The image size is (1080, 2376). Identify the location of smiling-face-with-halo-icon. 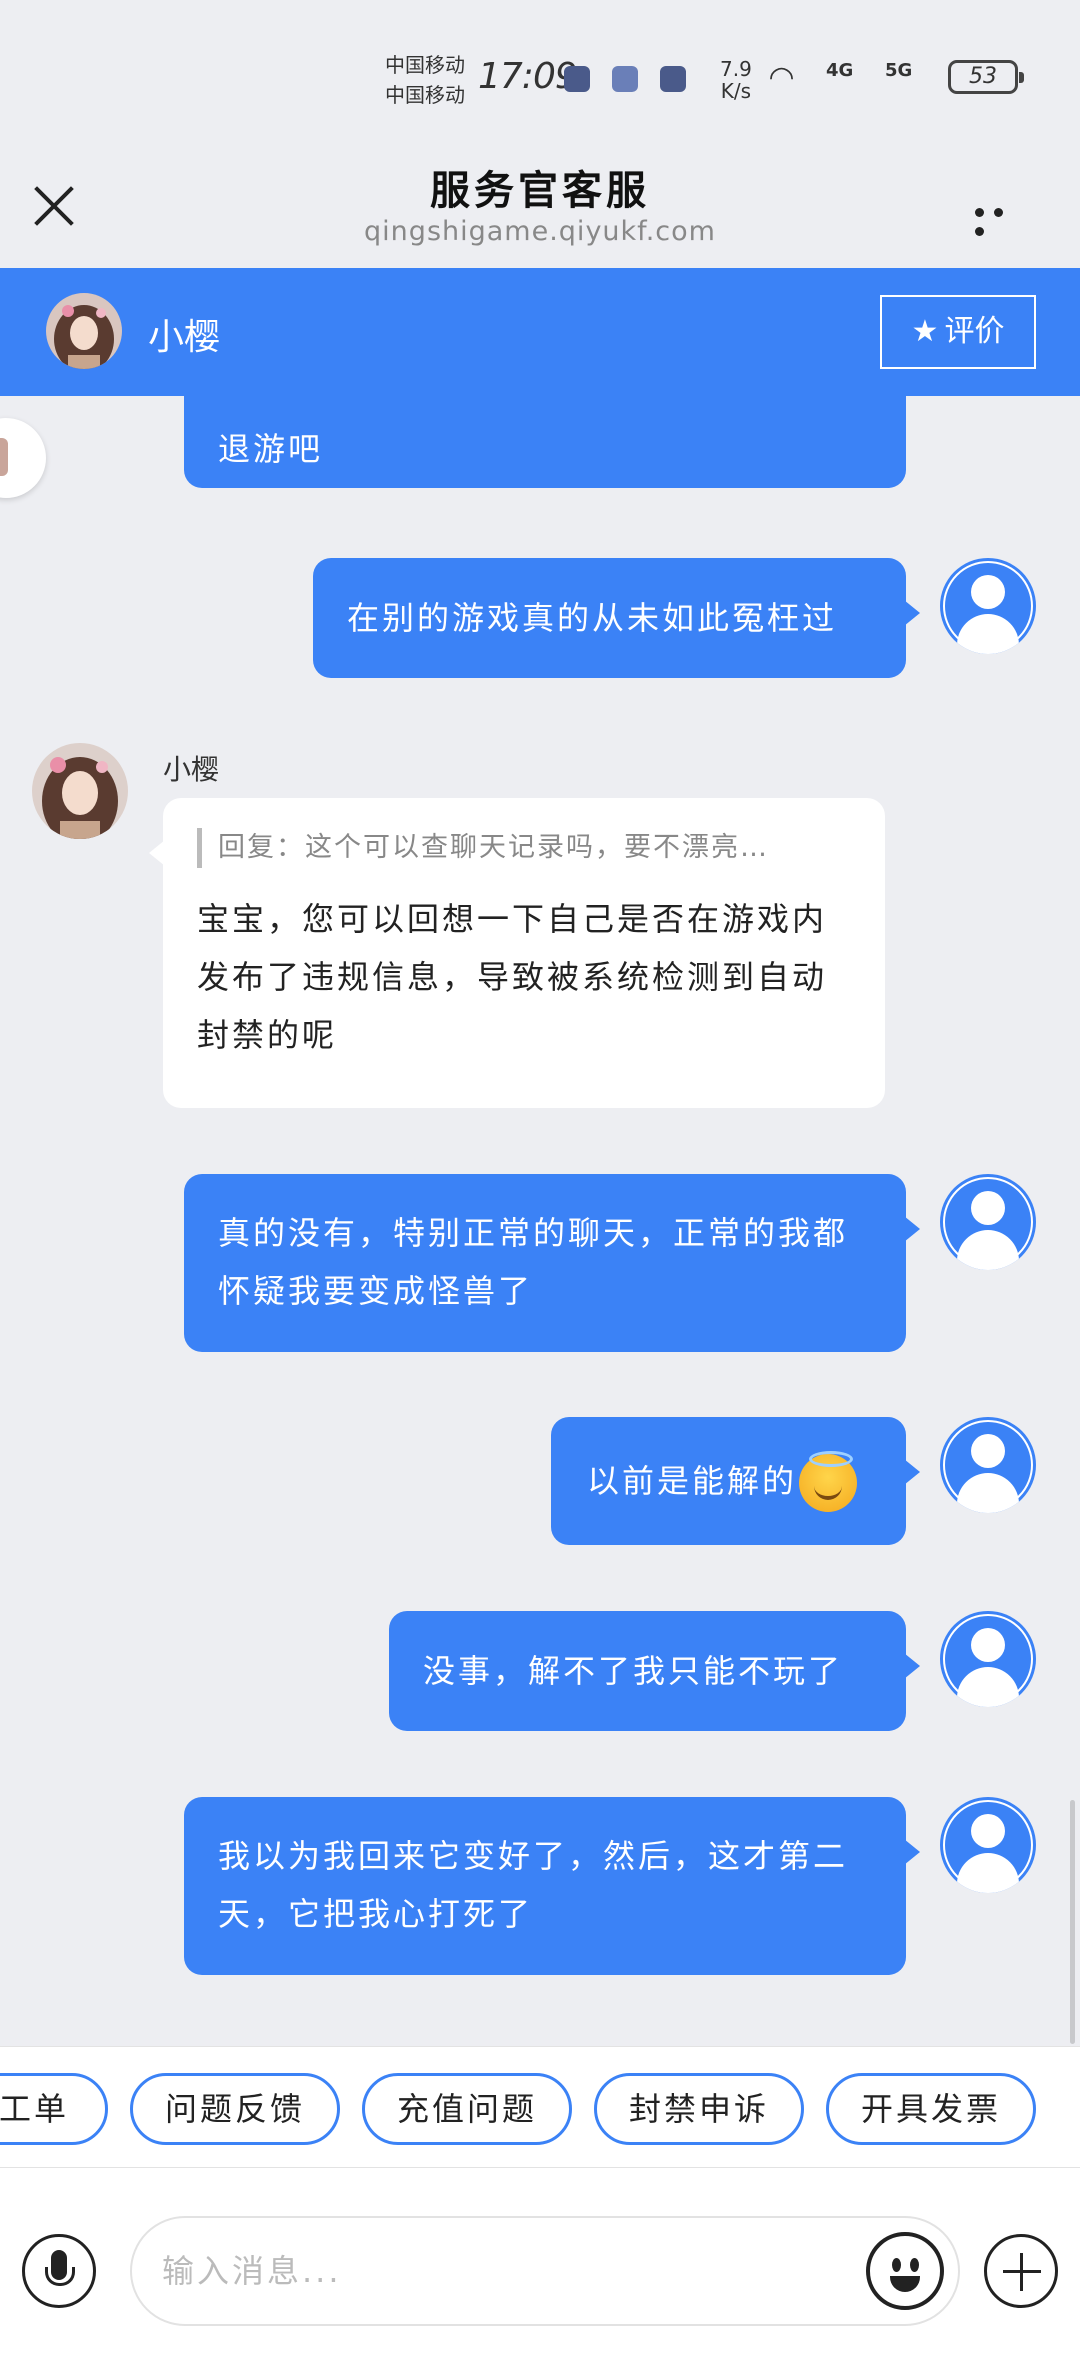
(828, 1481).